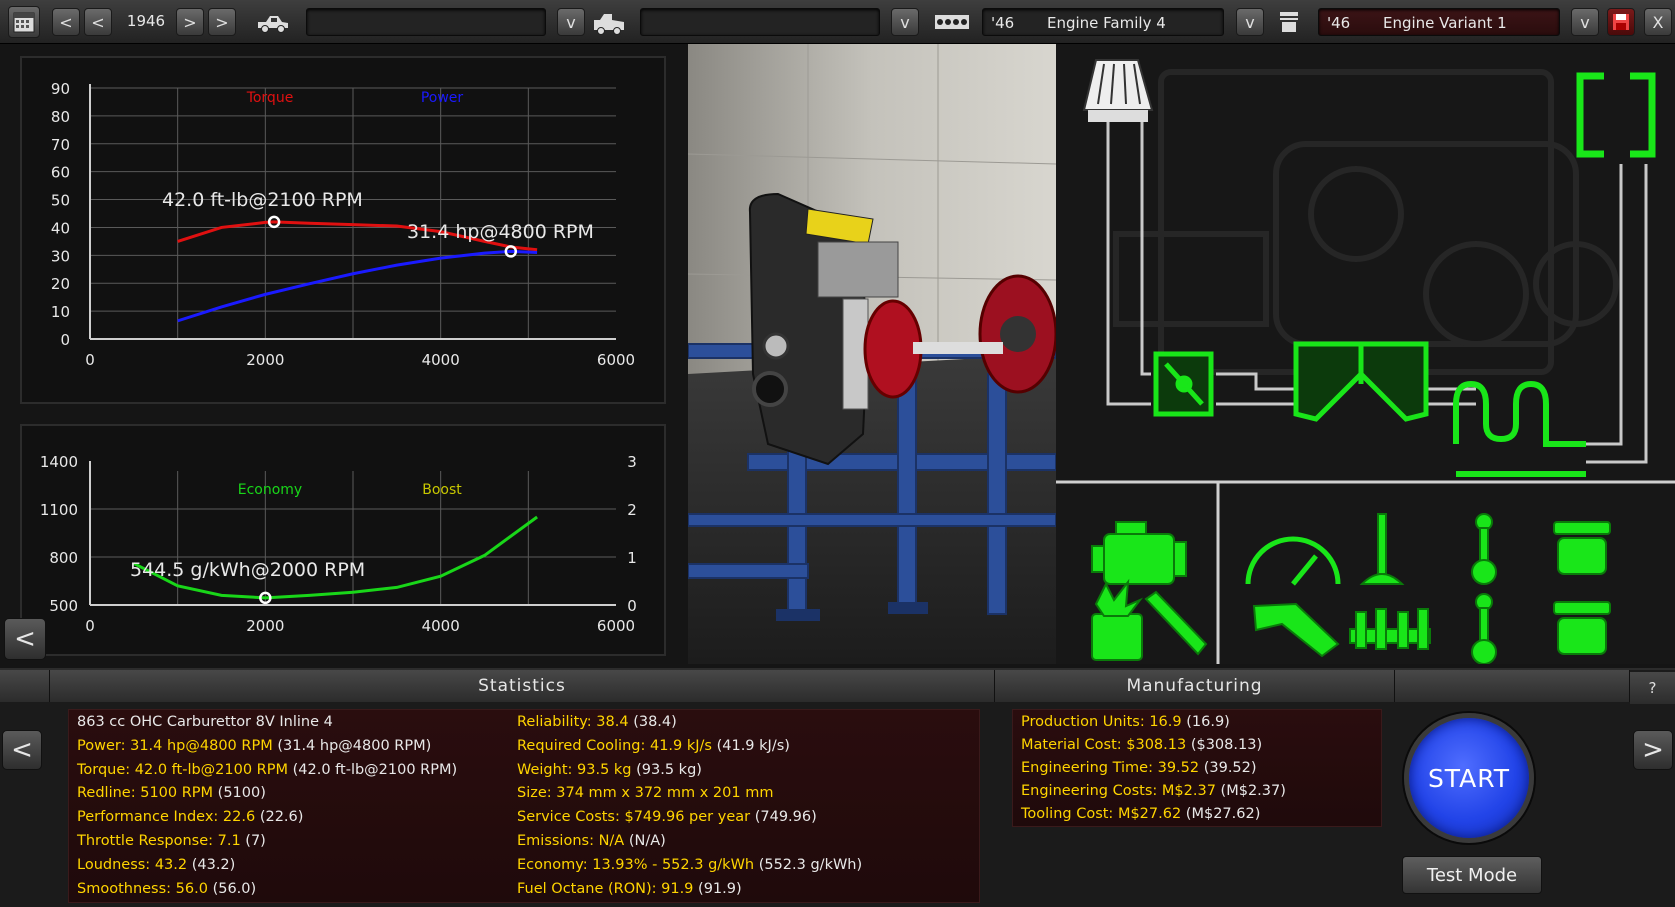  I want to click on year-back-fast-button: <, so click(66, 22).